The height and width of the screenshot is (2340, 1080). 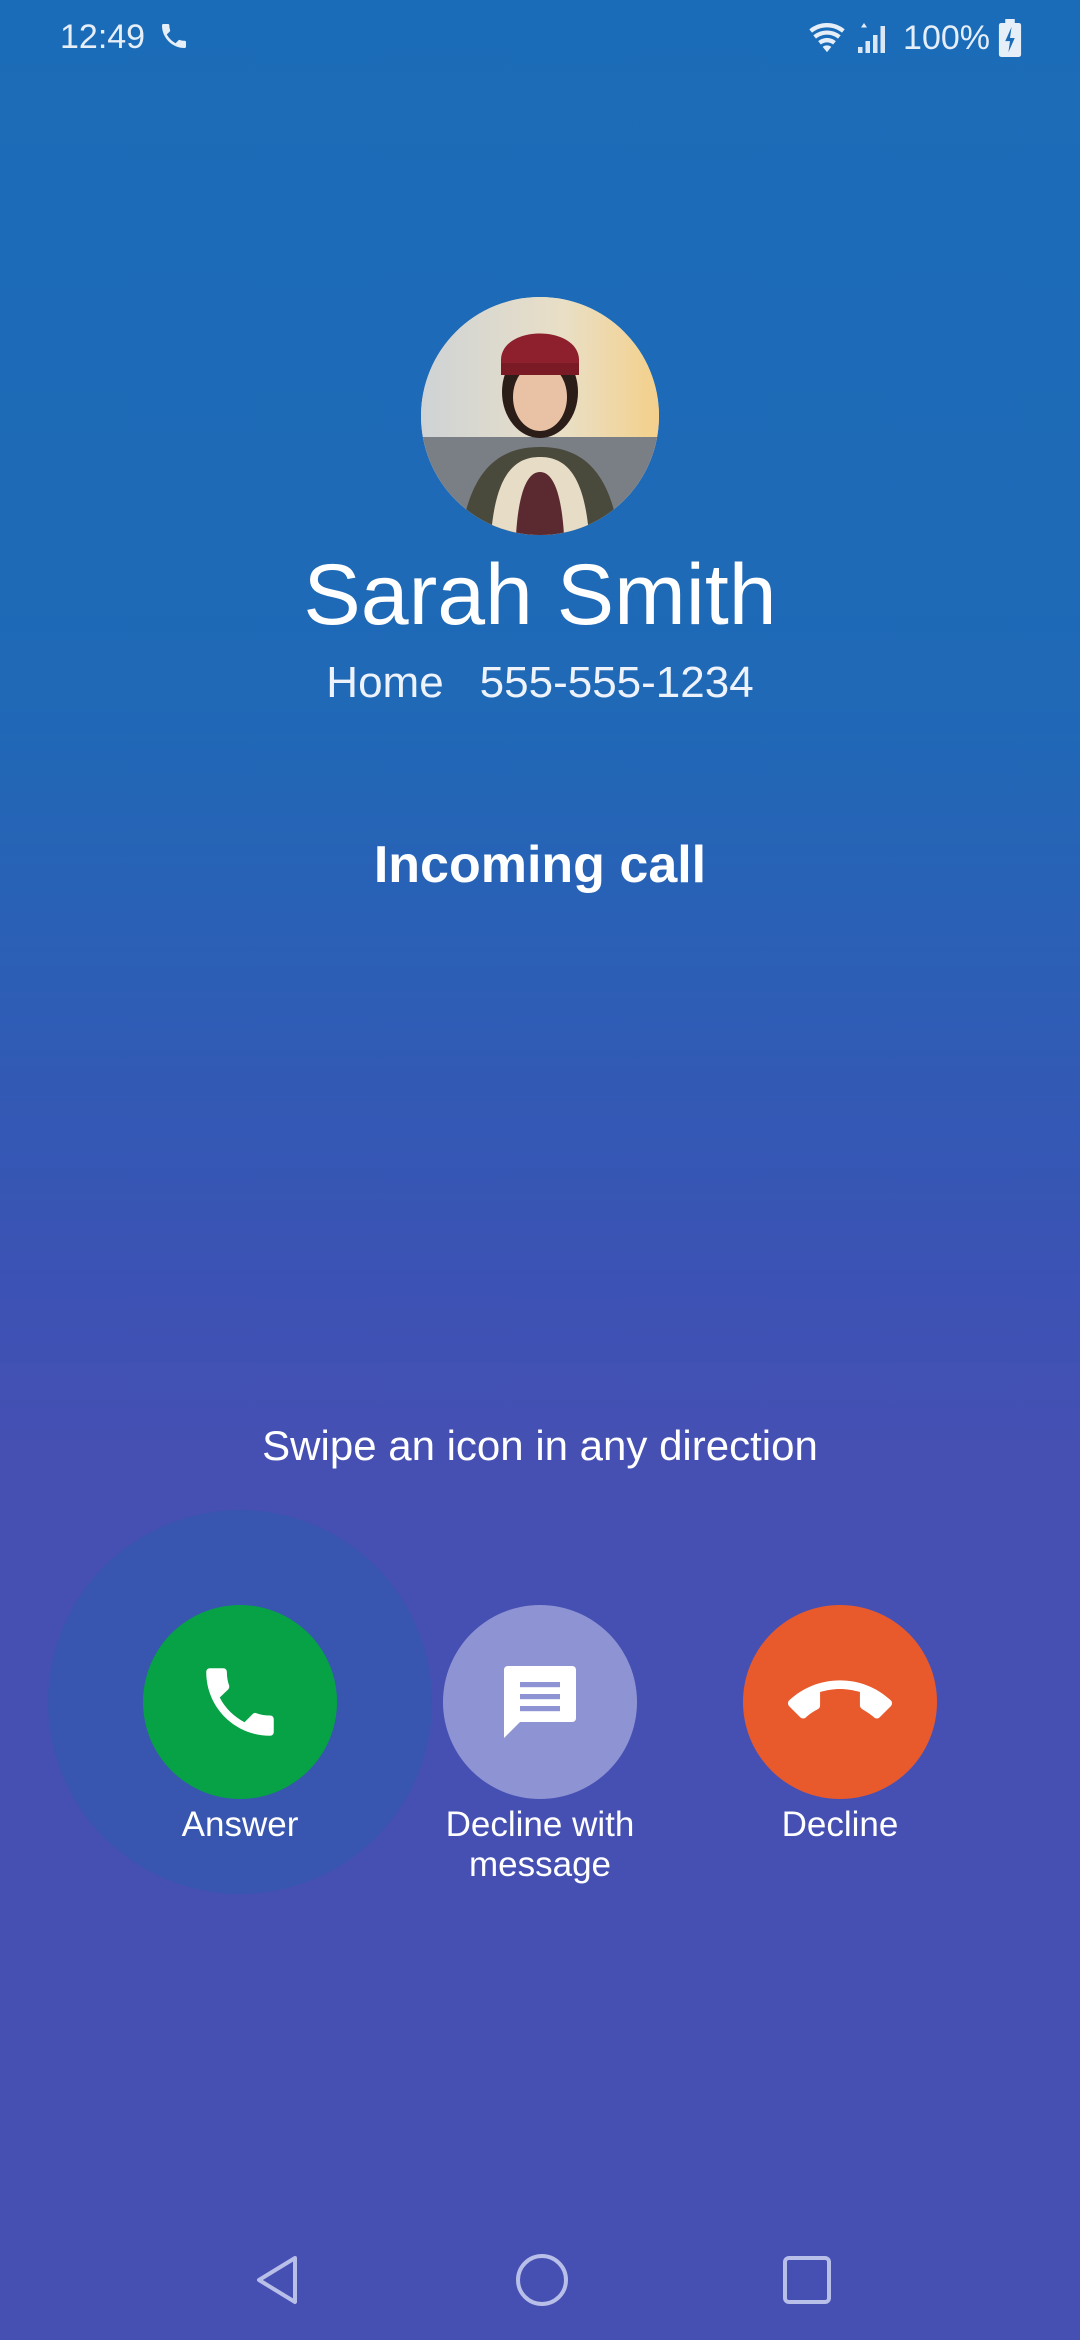 What do you see at coordinates (385, 682) in the screenshot?
I see `caller-number-label: Home` at bounding box center [385, 682].